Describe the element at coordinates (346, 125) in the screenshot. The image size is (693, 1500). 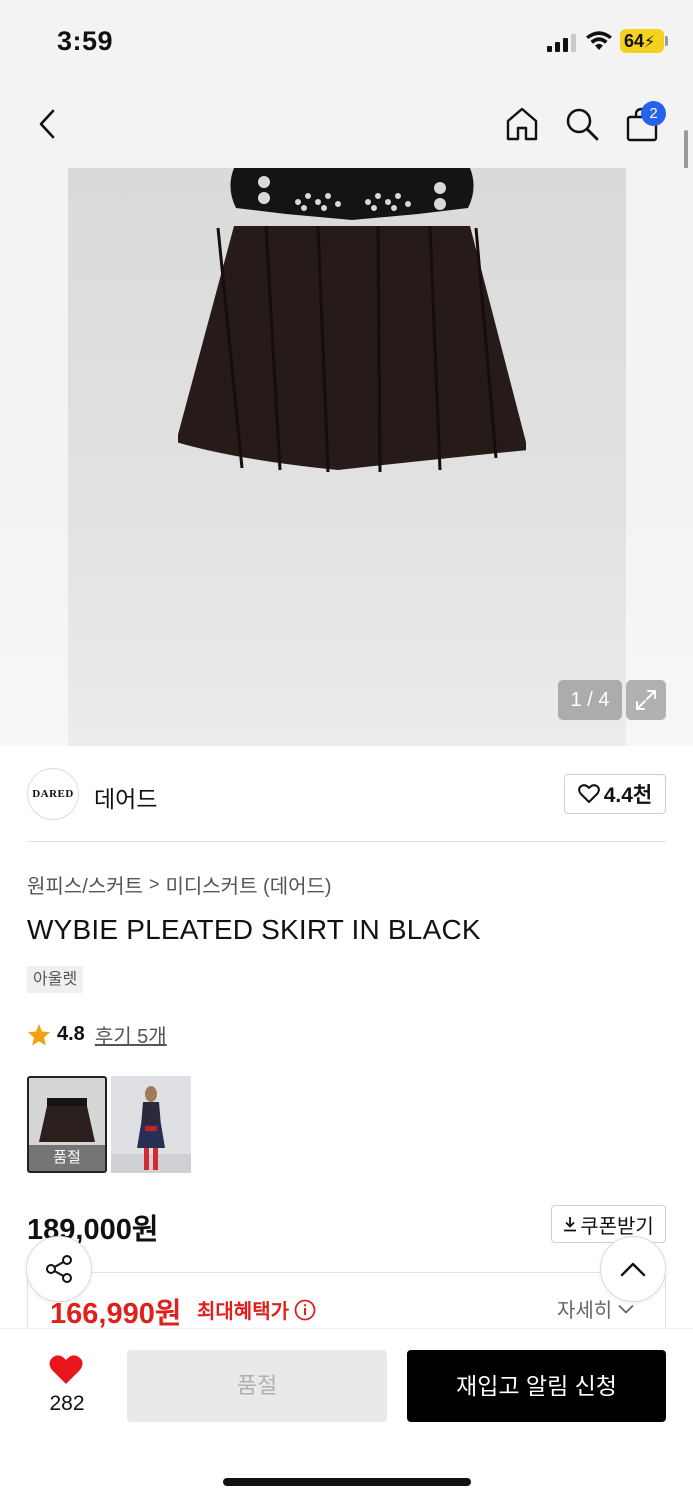
I see `top-nav` at that location.